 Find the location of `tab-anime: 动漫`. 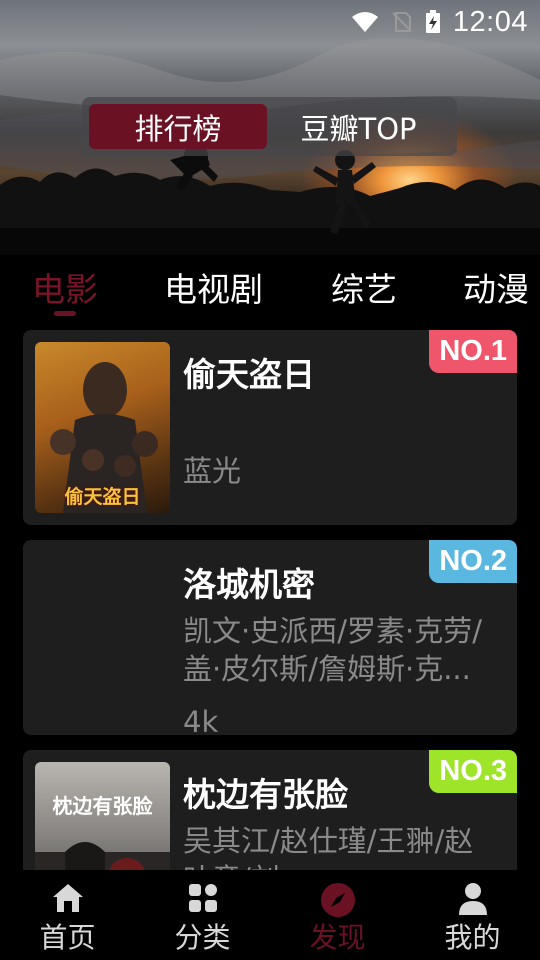

tab-anime: 动漫 is located at coordinates (496, 287).